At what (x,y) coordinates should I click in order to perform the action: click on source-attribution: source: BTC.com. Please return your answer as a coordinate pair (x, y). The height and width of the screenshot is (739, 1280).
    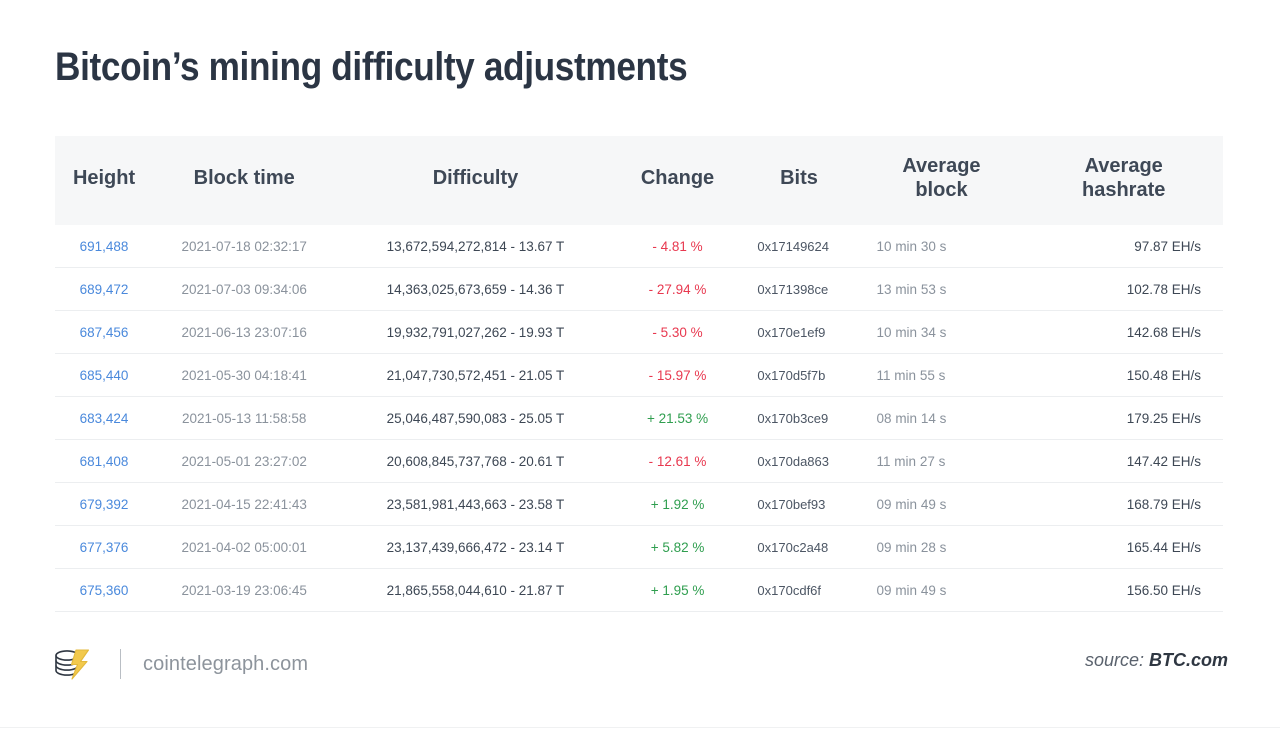
    Looking at the image, I should click on (1156, 660).